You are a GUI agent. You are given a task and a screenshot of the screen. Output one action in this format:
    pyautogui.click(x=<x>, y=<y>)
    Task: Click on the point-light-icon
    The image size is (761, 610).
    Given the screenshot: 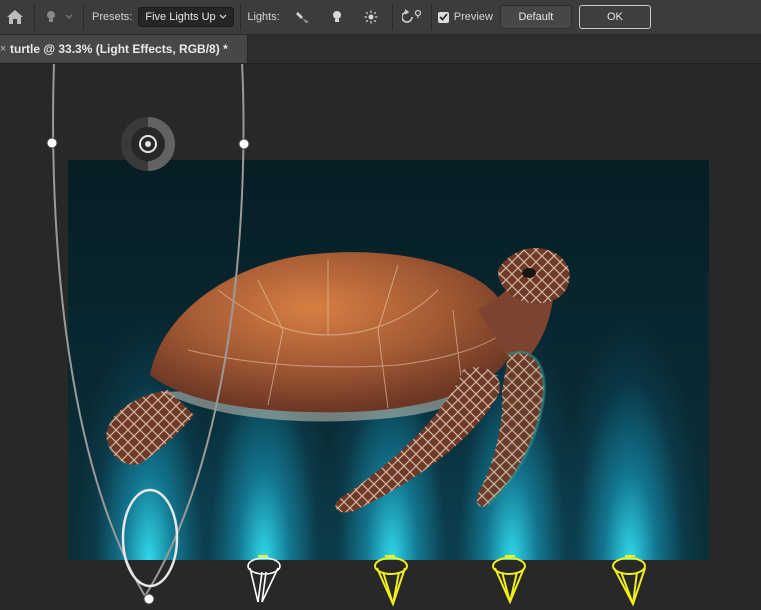 What is the action you would take?
    pyautogui.click(x=336, y=16)
    